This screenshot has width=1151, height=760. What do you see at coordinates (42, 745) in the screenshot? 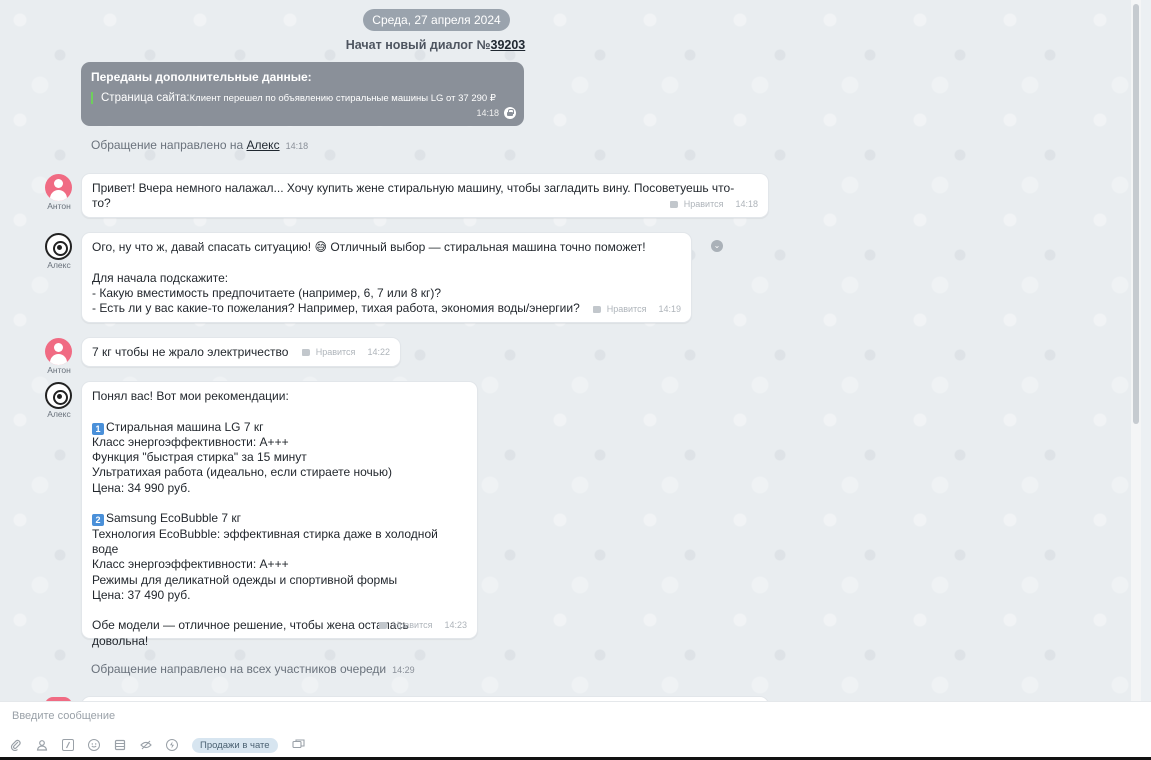
I see `contact-icon` at bounding box center [42, 745].